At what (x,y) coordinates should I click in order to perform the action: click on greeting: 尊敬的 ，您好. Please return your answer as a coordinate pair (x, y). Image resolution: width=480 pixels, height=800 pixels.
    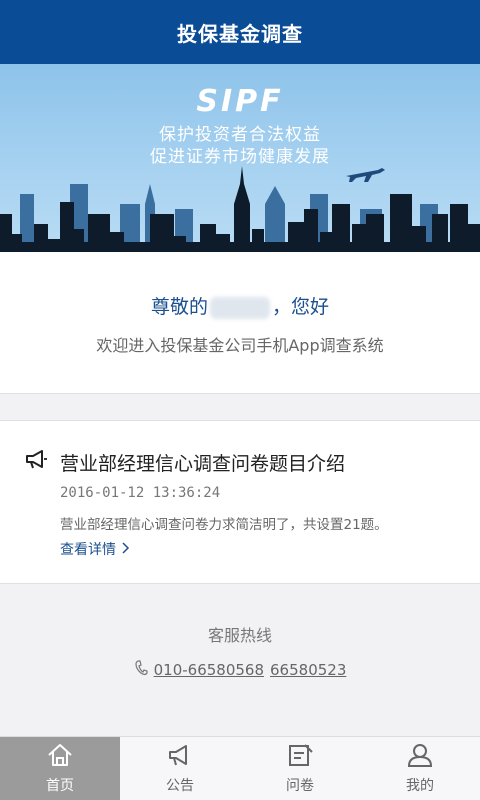
    Looking at the image, I should click on (240, 305).